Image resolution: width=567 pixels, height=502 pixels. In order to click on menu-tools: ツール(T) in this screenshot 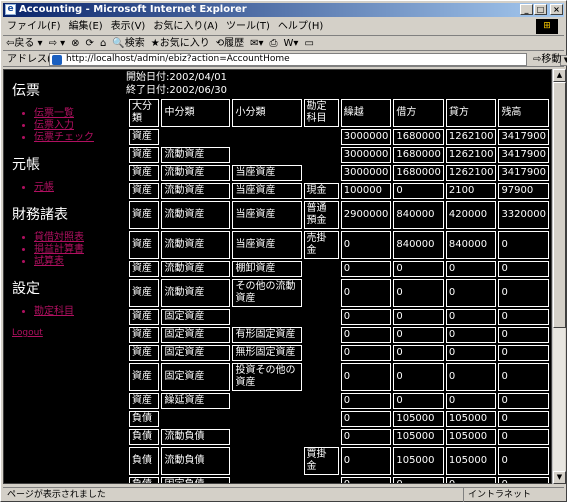, I will do `click(248, 27)`.